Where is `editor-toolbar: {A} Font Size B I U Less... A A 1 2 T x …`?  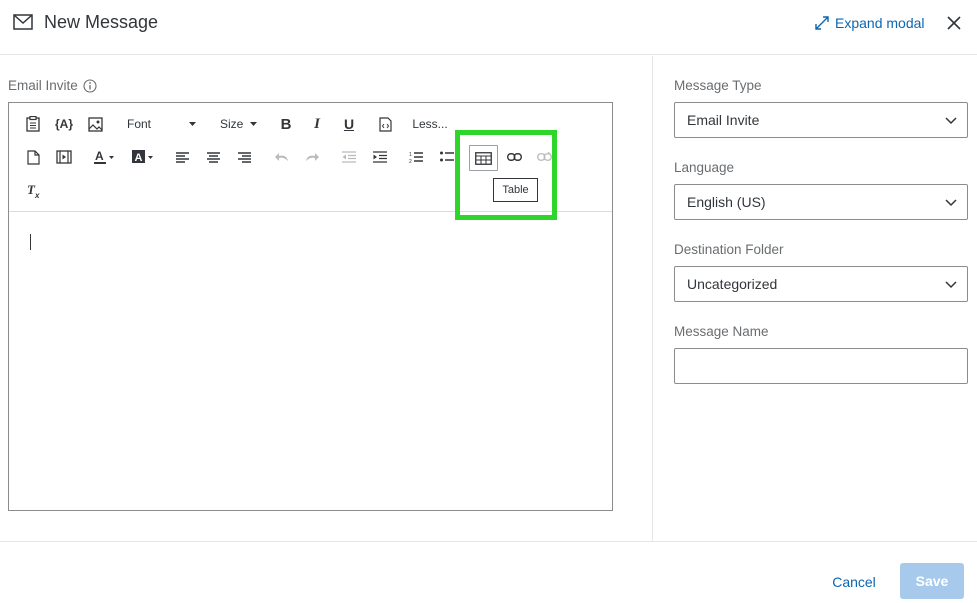 editor-toolbar: {A} Font Size B I U Less... A A 1 2 T x … is located at coordinates (310, 157).